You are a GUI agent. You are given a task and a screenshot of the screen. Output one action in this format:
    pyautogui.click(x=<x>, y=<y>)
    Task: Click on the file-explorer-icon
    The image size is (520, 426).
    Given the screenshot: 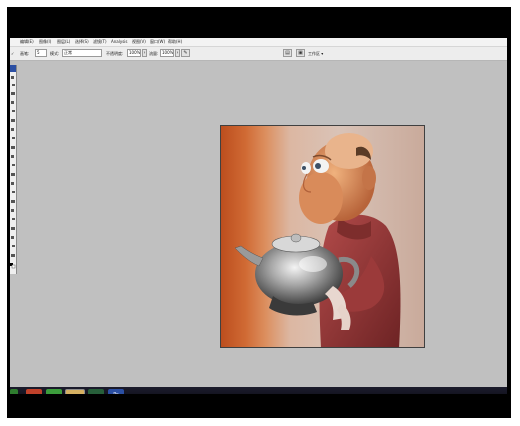 What is the action you would take?
    pyautogui.click(x=75, y=391)
    